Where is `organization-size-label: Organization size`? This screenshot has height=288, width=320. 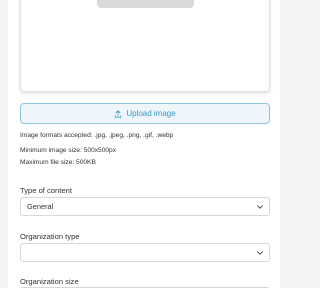 organization-size-label: Organization size is located at coordinates (49, 281).